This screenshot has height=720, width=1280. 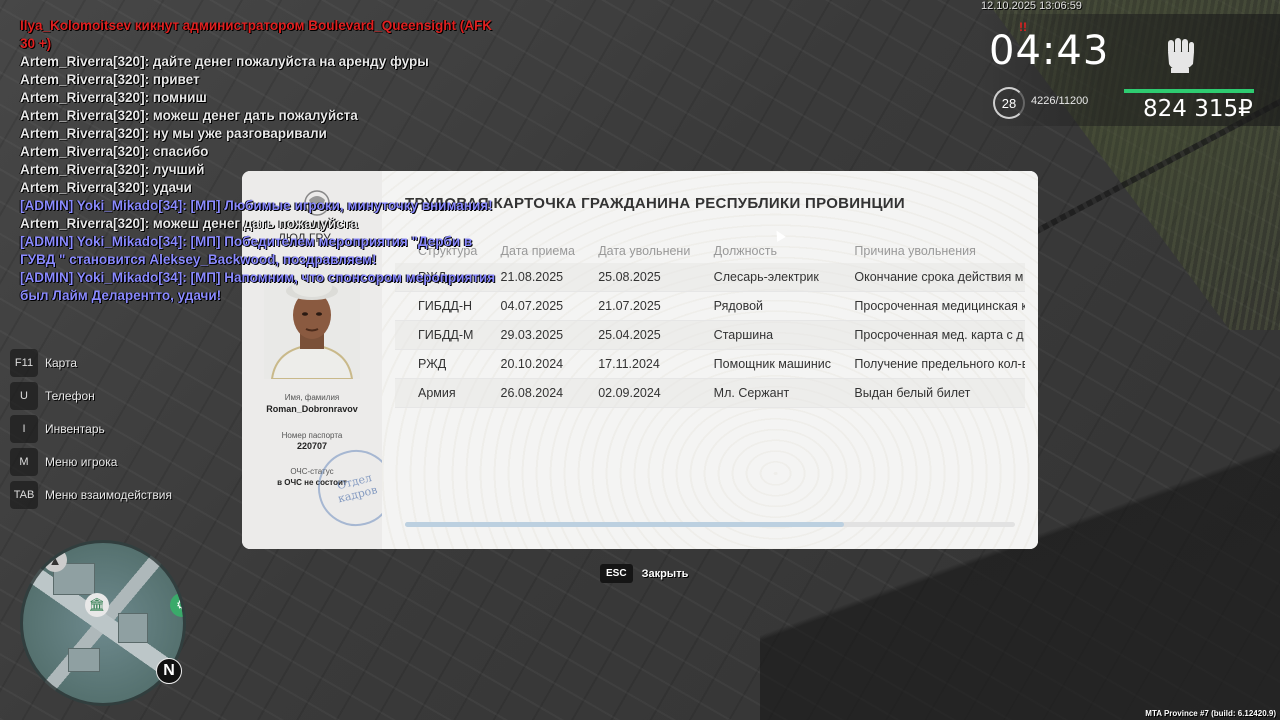 What do you see at coordinates (526, 335) in the screenshot?
I see `table-cell: 29.03.2025` at bounding box center [526, 335].